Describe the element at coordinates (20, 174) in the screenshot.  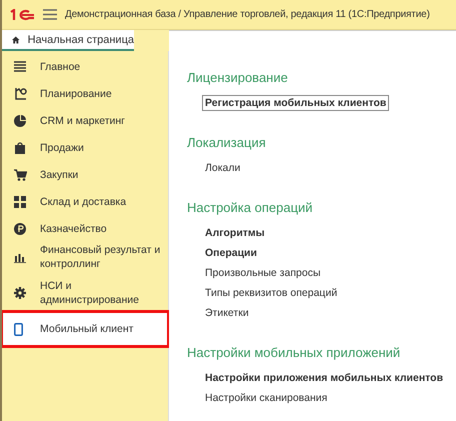
I see `cart-icon` at that location.